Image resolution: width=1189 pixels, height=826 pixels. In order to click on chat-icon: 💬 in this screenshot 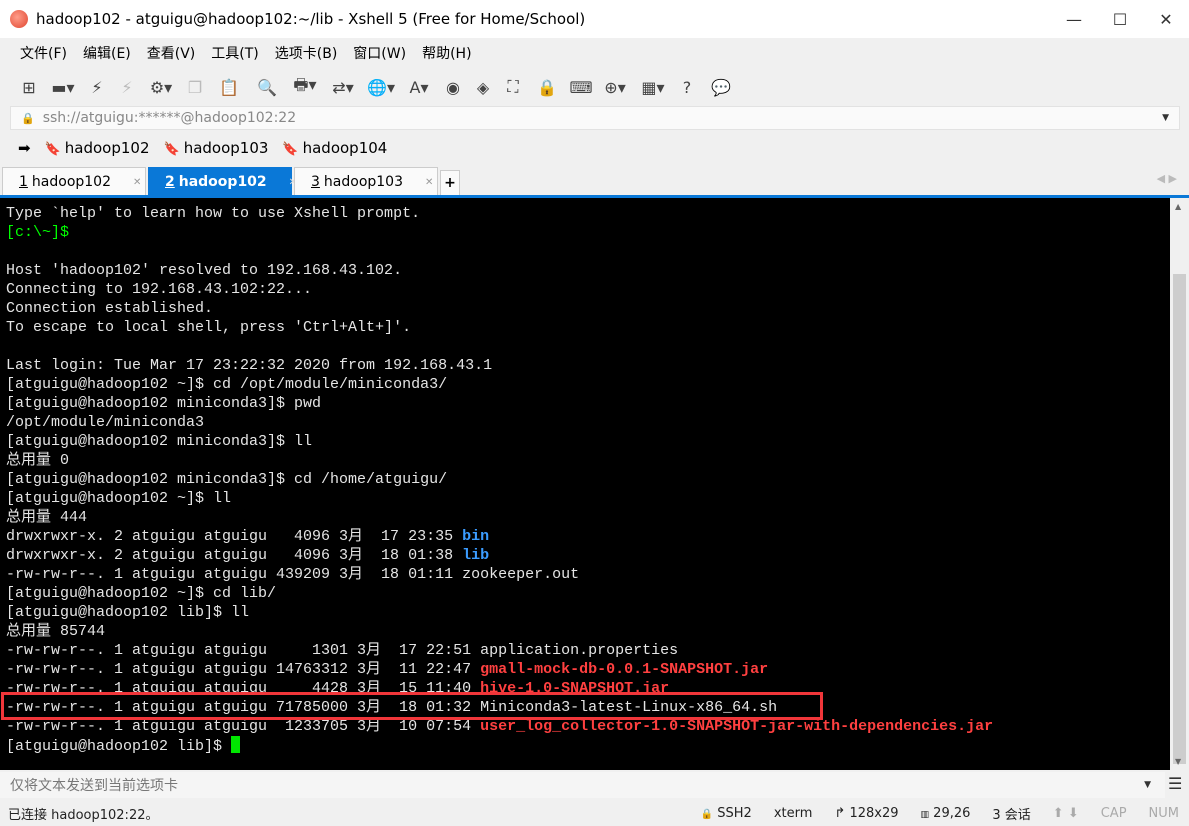, I will do `click(721, 87)`.